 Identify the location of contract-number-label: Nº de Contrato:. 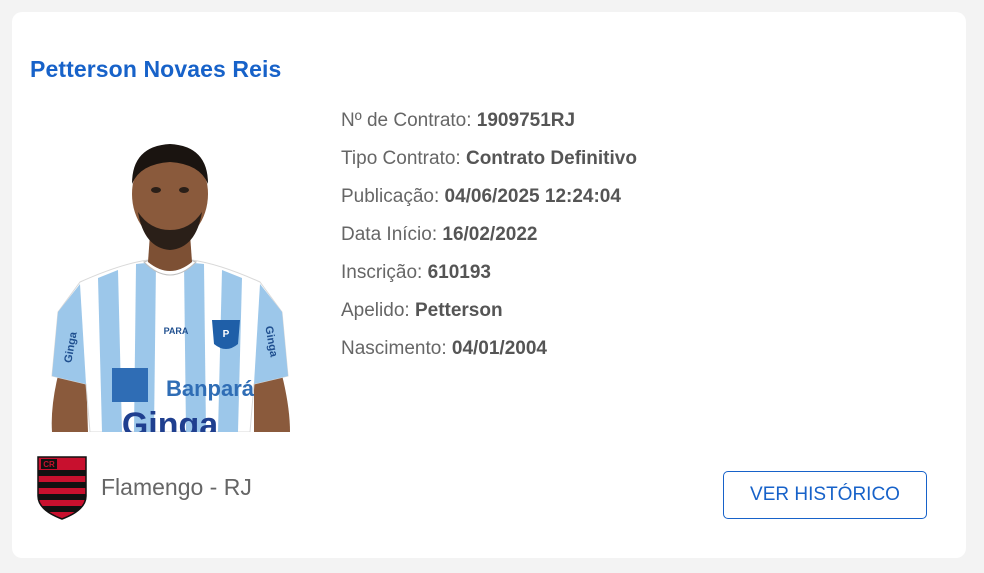
(406, 120).